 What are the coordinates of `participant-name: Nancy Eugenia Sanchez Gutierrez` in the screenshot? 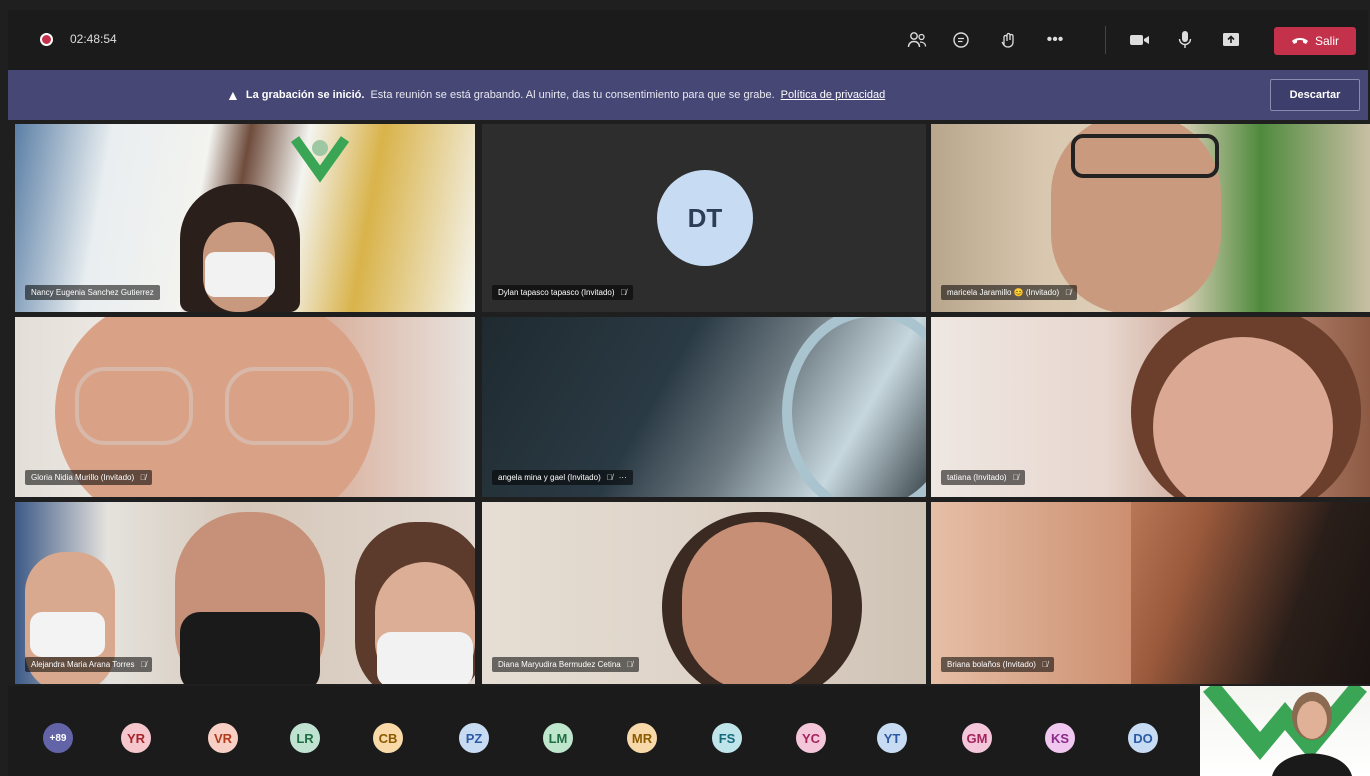 It's located at (92, 292).